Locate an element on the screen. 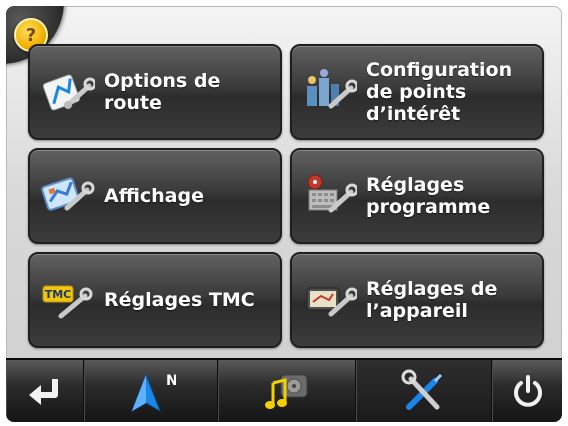  navigation-button: N is located at coordinates (151, 391).